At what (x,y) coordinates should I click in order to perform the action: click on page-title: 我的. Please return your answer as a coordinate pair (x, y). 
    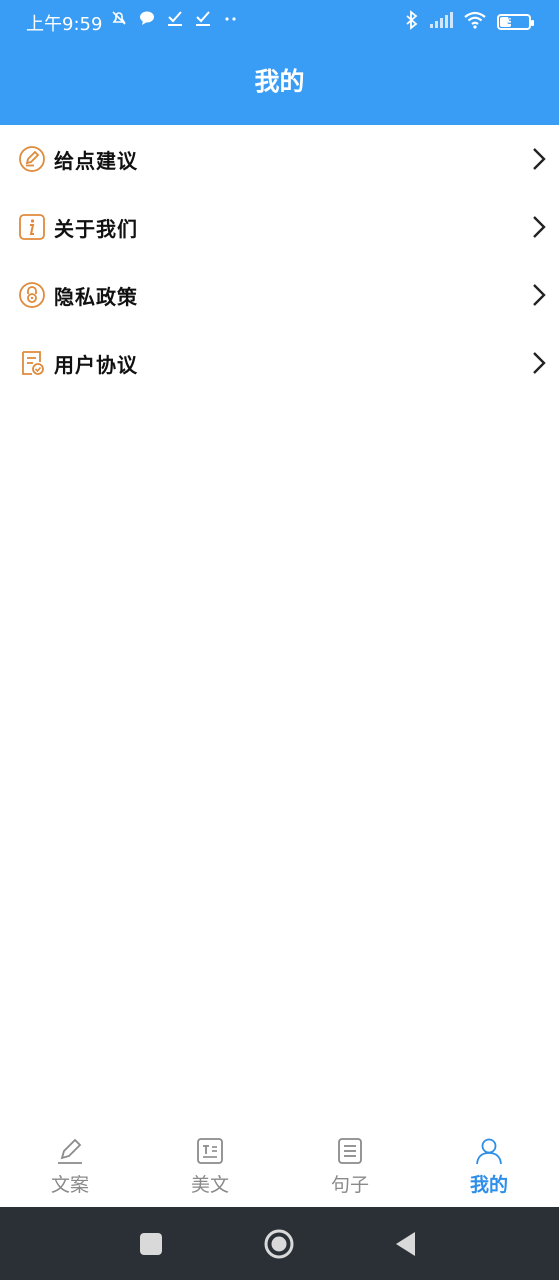
    Looking at the image, I should click on (279, 81).